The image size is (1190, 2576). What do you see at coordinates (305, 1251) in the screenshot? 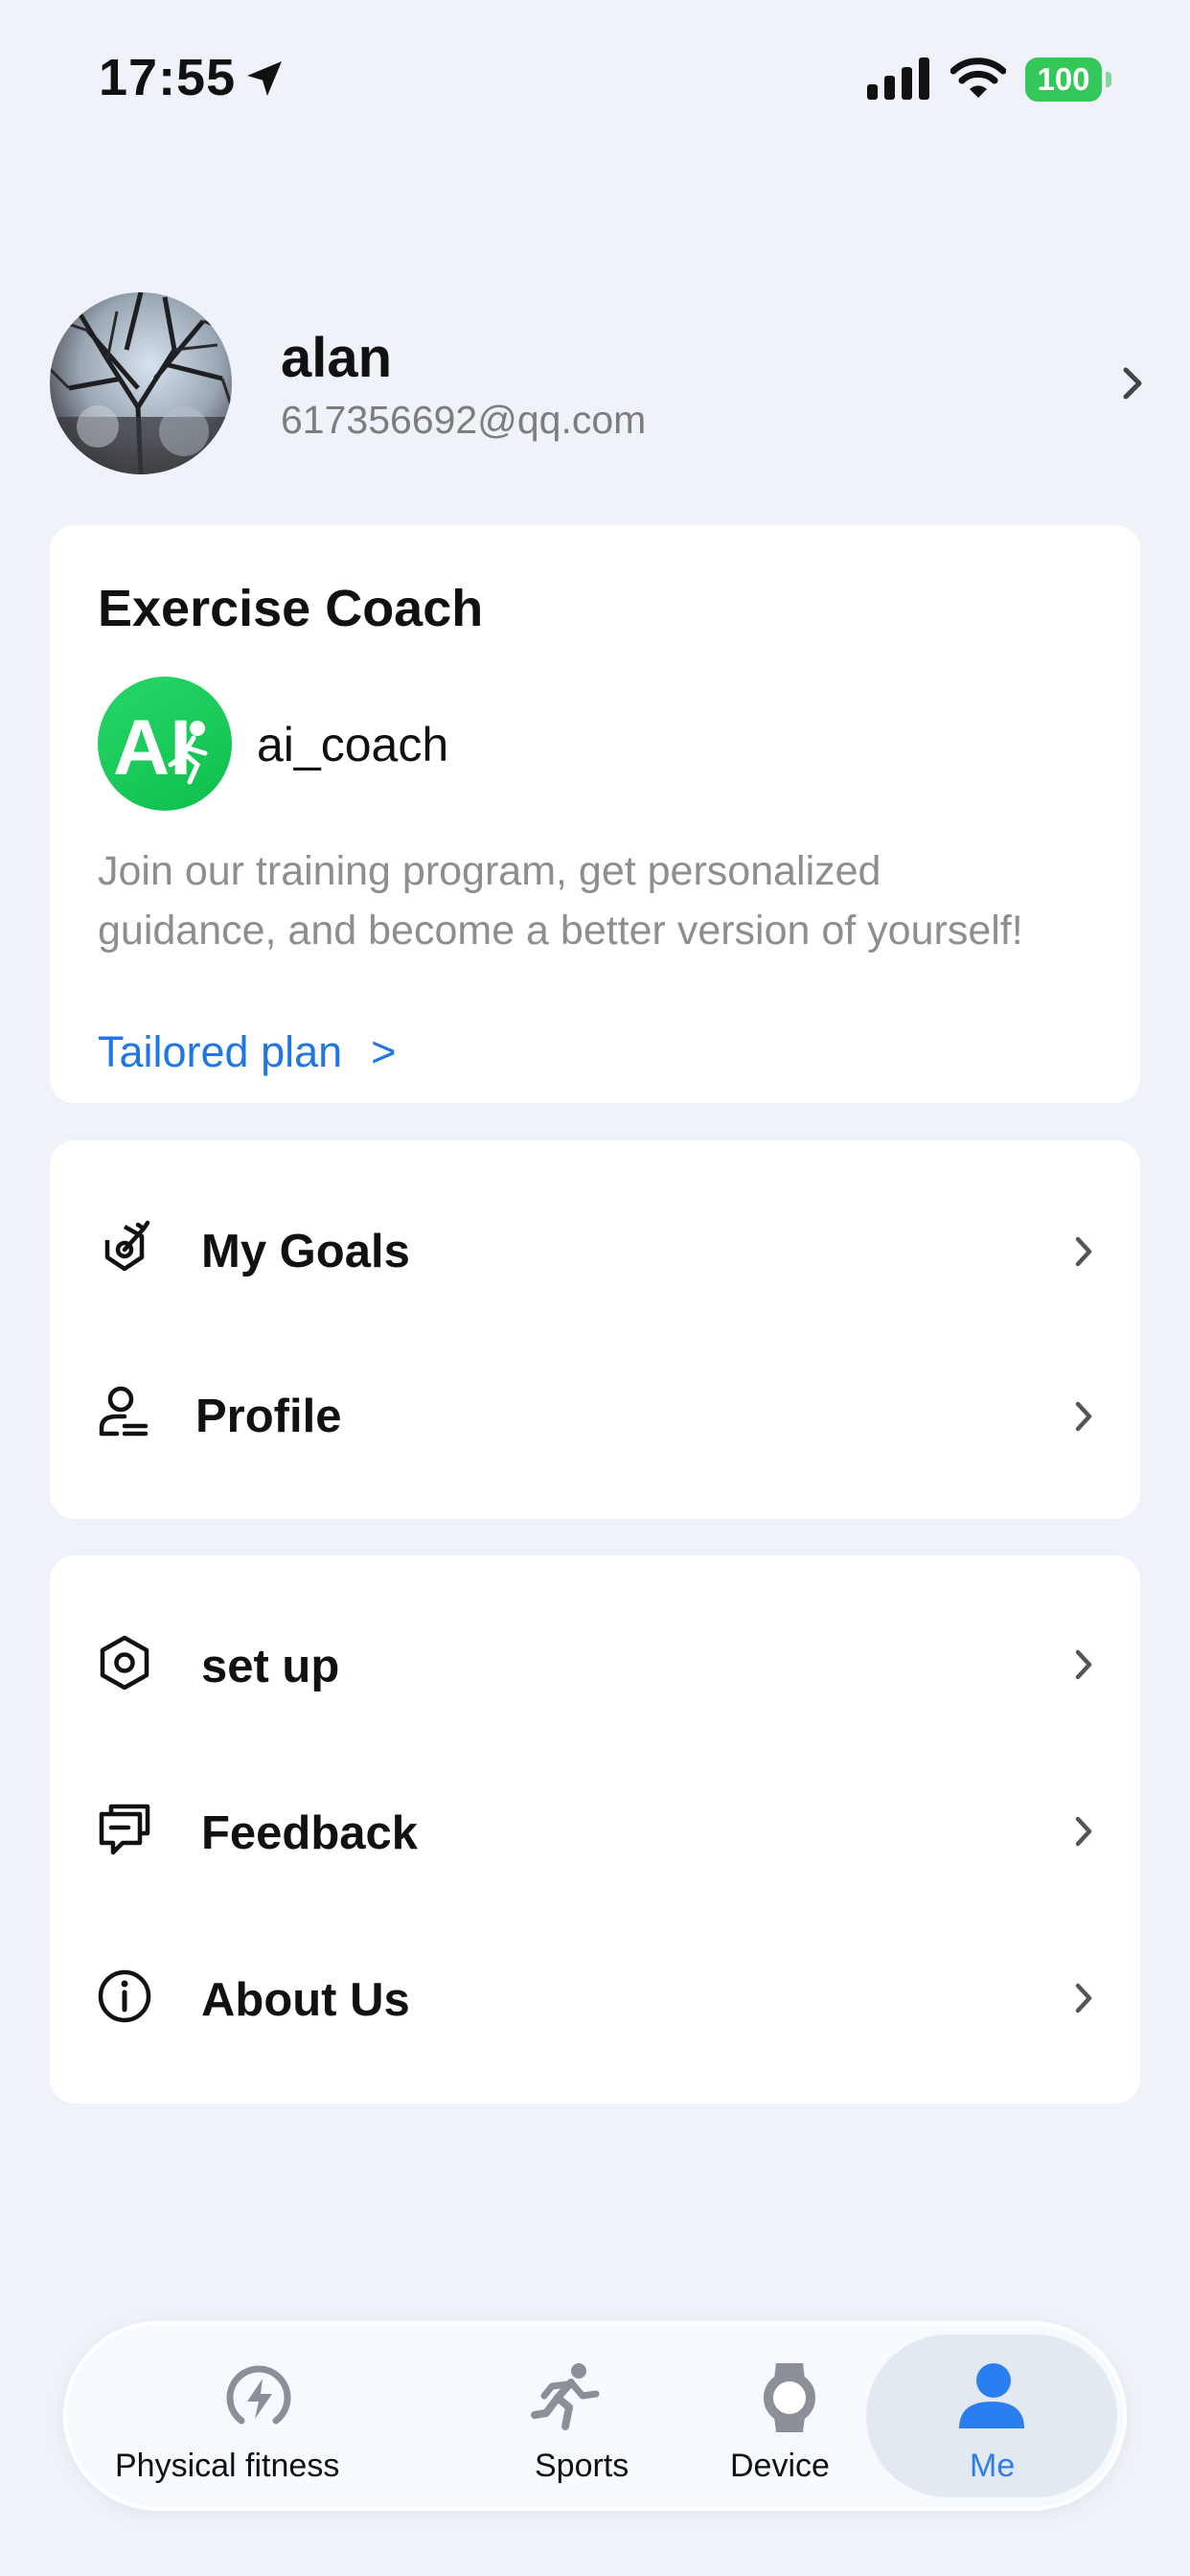
I see `menu-label-my-goals: My Goals` at bounding box center [305, 1251].